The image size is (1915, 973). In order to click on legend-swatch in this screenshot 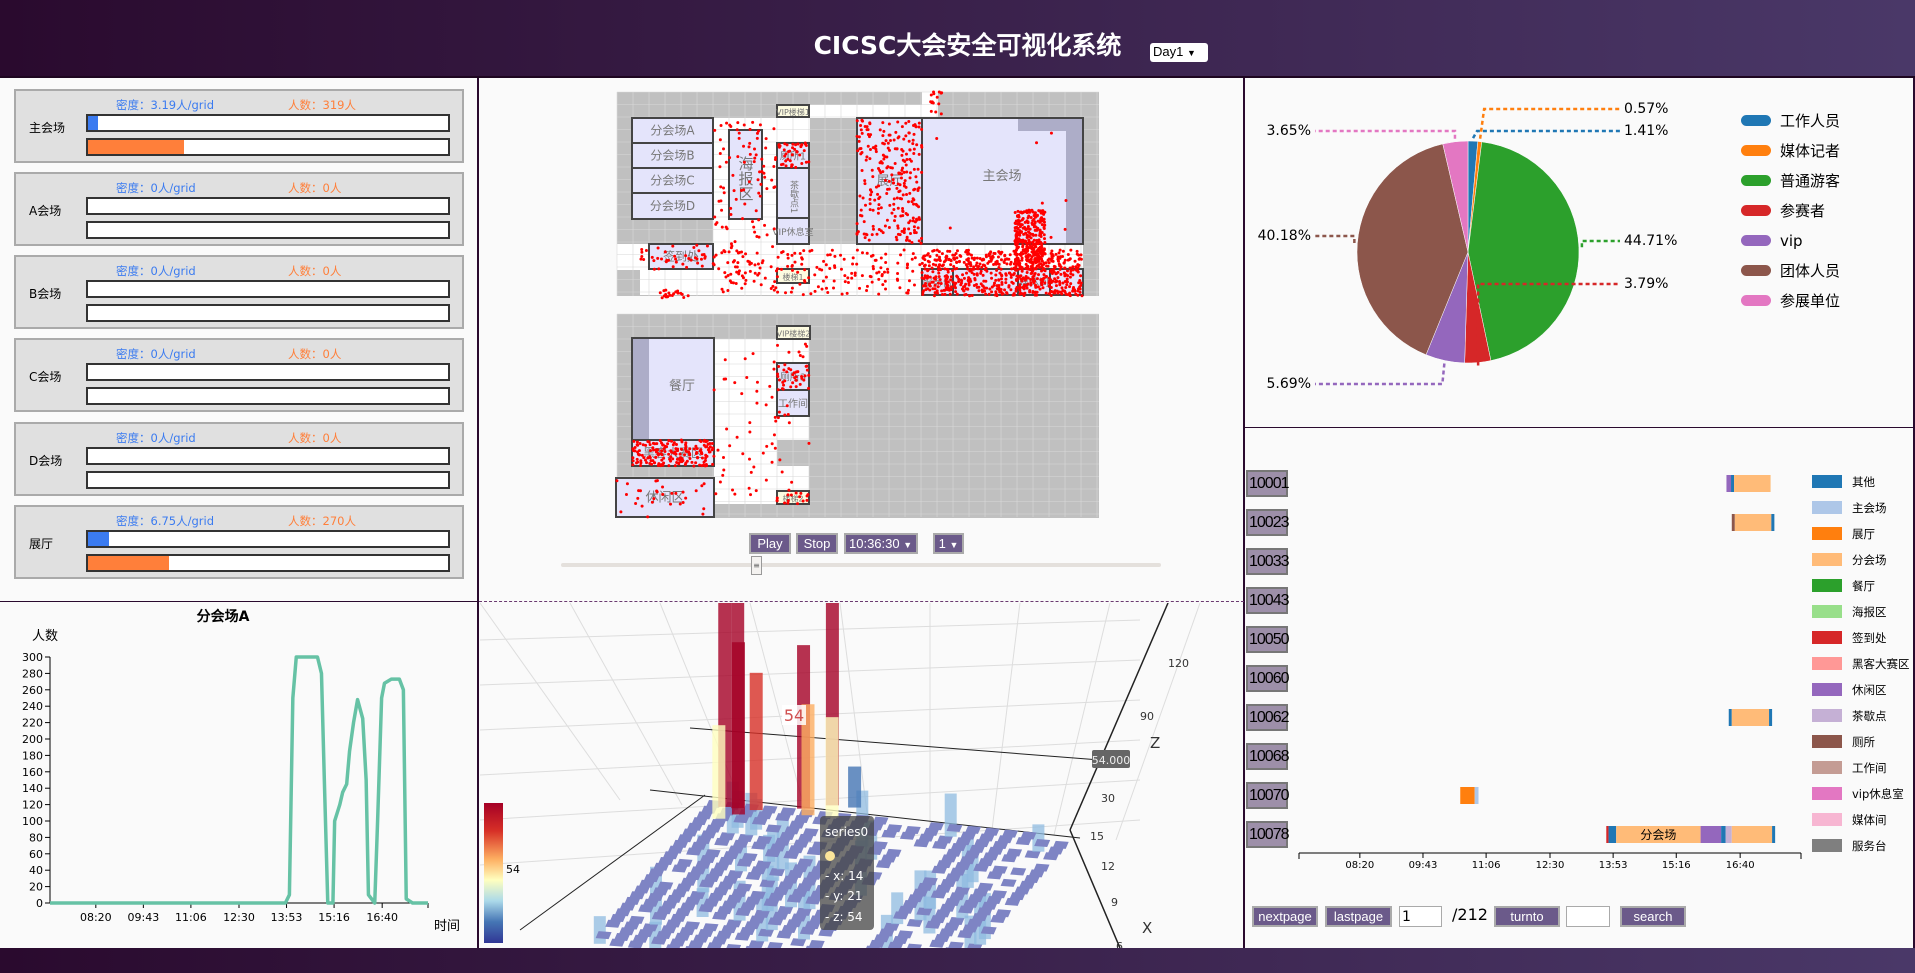, I will do `click(1827, 611)`.